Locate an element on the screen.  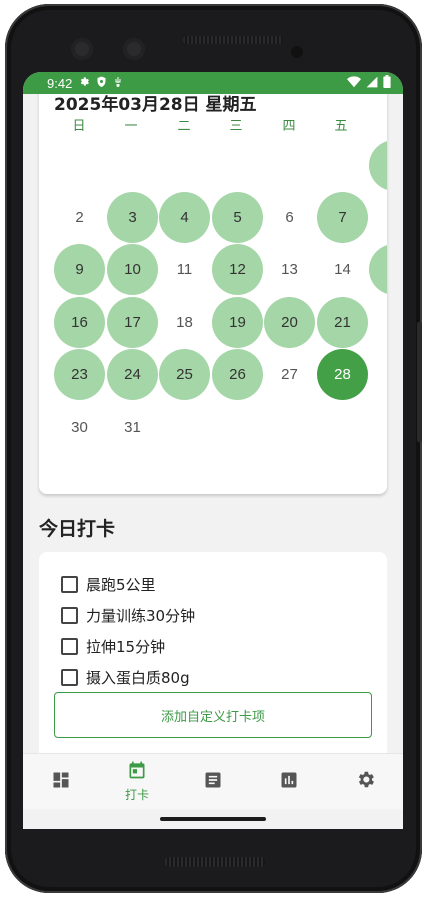
task-item: 摄入蛋白质80g is located at coordinates (125, 677).